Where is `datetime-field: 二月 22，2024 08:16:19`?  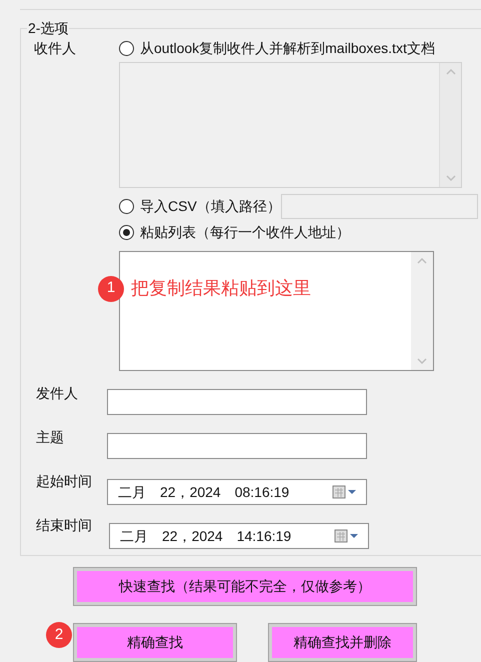 datetime-field: 二月 22，2024 08:16:19 is located at coordinates (237, 492).